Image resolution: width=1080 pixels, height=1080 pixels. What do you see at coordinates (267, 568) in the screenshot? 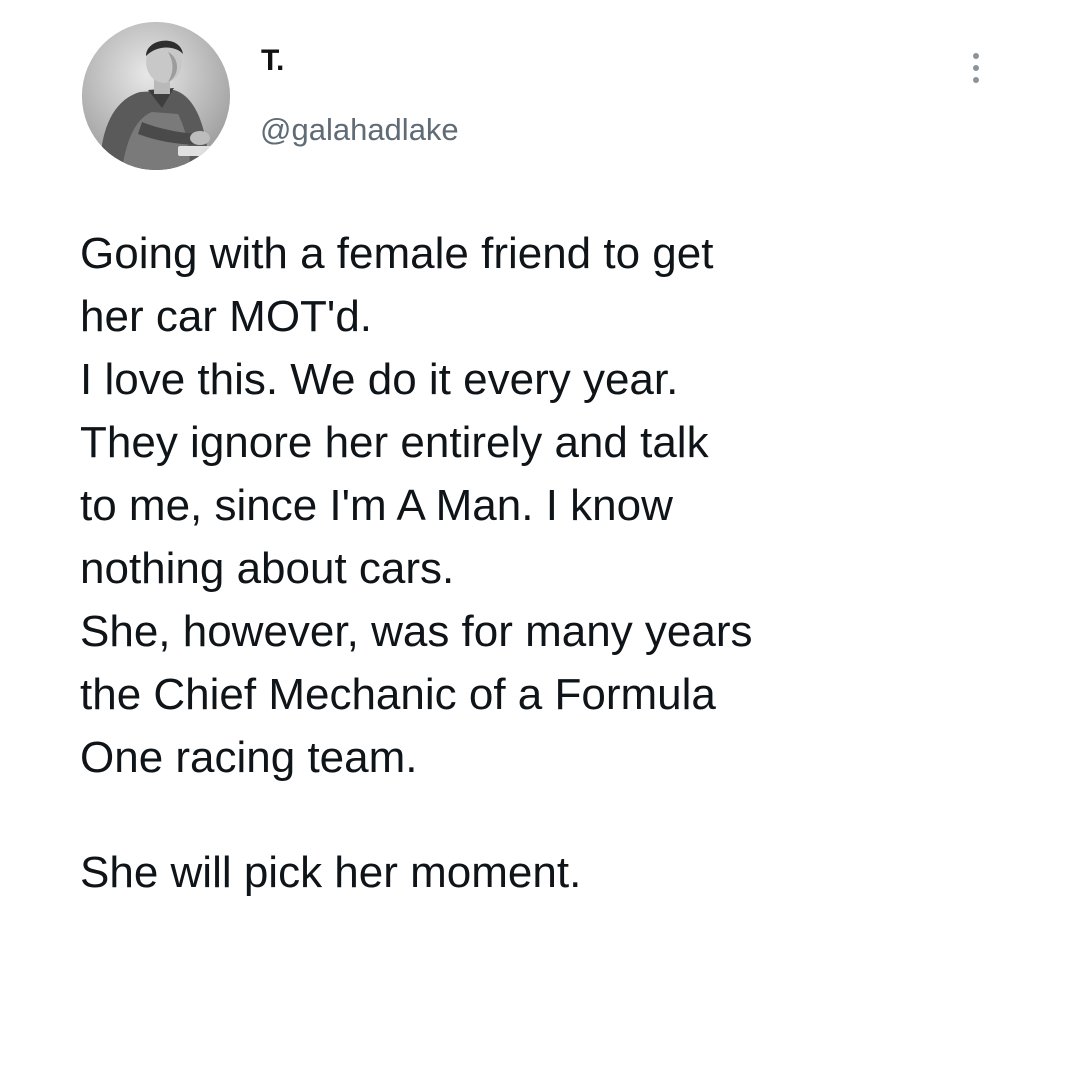
I see `tweet-text-line: nothing about cars.` at bounding box center [267, 568].